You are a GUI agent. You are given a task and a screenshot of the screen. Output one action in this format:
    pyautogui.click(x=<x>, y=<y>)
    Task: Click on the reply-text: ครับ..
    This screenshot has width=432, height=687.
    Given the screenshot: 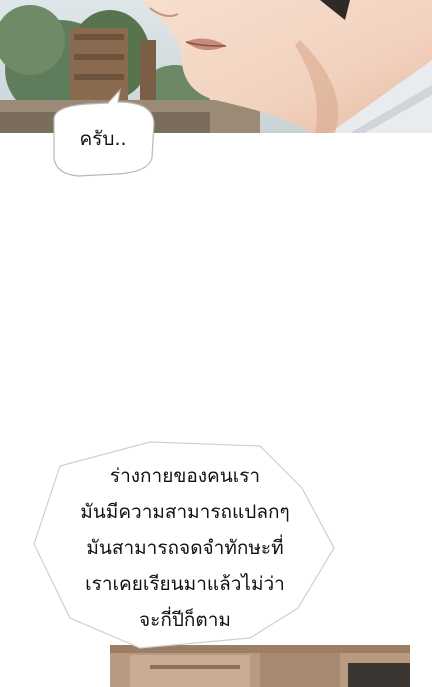 What is the action you would take?
    pyautogui.click(x=103, y=139)
    